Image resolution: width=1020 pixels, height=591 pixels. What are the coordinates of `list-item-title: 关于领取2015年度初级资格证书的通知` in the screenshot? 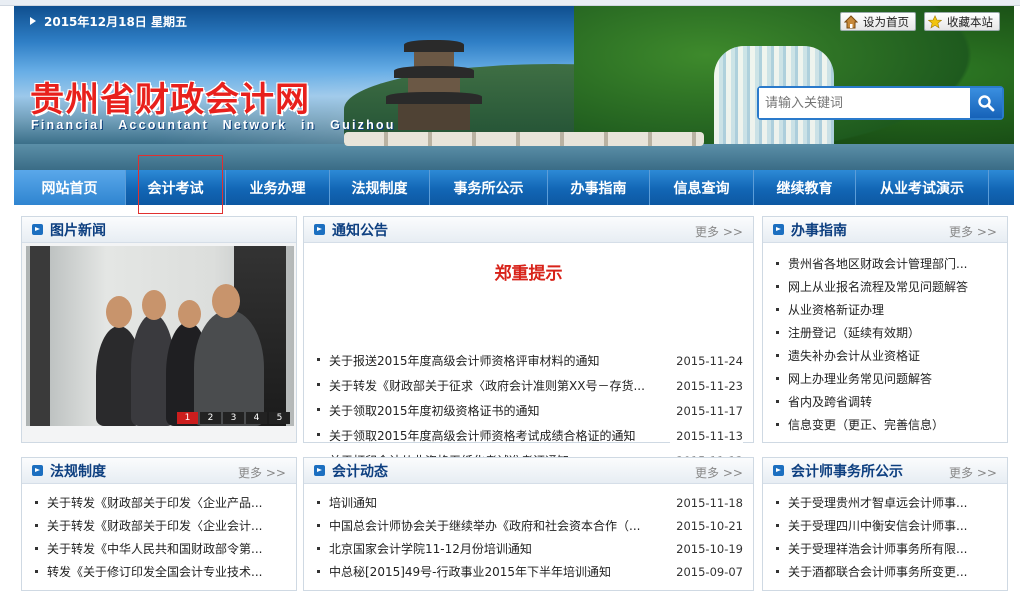 It's located at (434, 411).